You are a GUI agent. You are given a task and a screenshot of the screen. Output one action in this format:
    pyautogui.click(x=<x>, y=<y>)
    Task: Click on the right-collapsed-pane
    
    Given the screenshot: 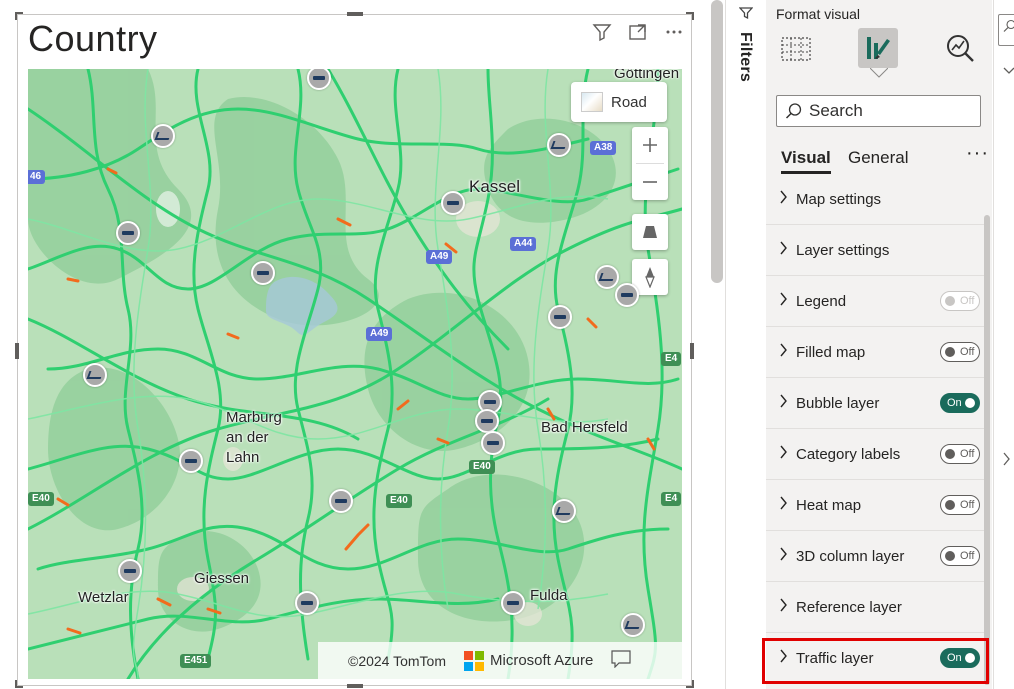 What is the action you would take?
    pyautogui.click(x=1003, y=344)
    